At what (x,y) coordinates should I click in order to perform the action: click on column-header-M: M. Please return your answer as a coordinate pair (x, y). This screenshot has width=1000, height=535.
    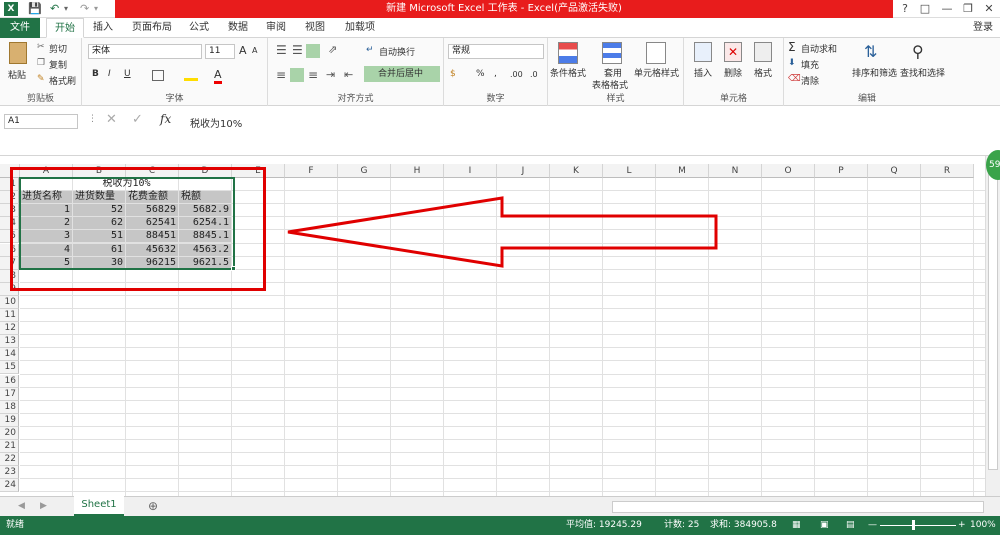
    Looking at the image, I should click on (682, 171).